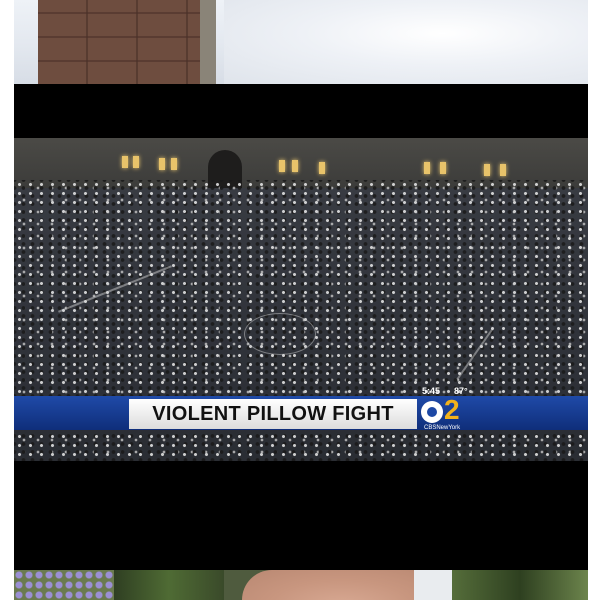  I want to click on channel-subtext: CBSNewYork, so click(442, 428).